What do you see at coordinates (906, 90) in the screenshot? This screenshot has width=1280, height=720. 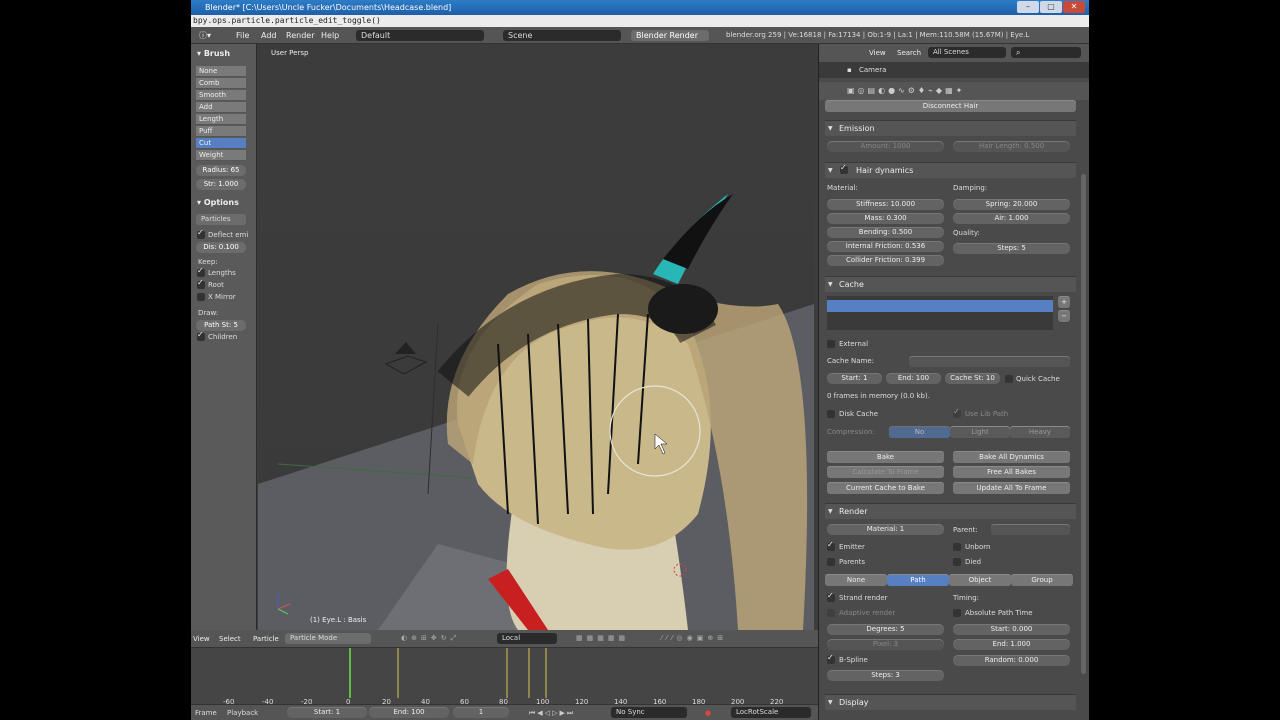 I see `properties-tab-icons: ▣◎▤◐●∿⚙♦⌁◆▦✦` at bounding box center [906, 90].